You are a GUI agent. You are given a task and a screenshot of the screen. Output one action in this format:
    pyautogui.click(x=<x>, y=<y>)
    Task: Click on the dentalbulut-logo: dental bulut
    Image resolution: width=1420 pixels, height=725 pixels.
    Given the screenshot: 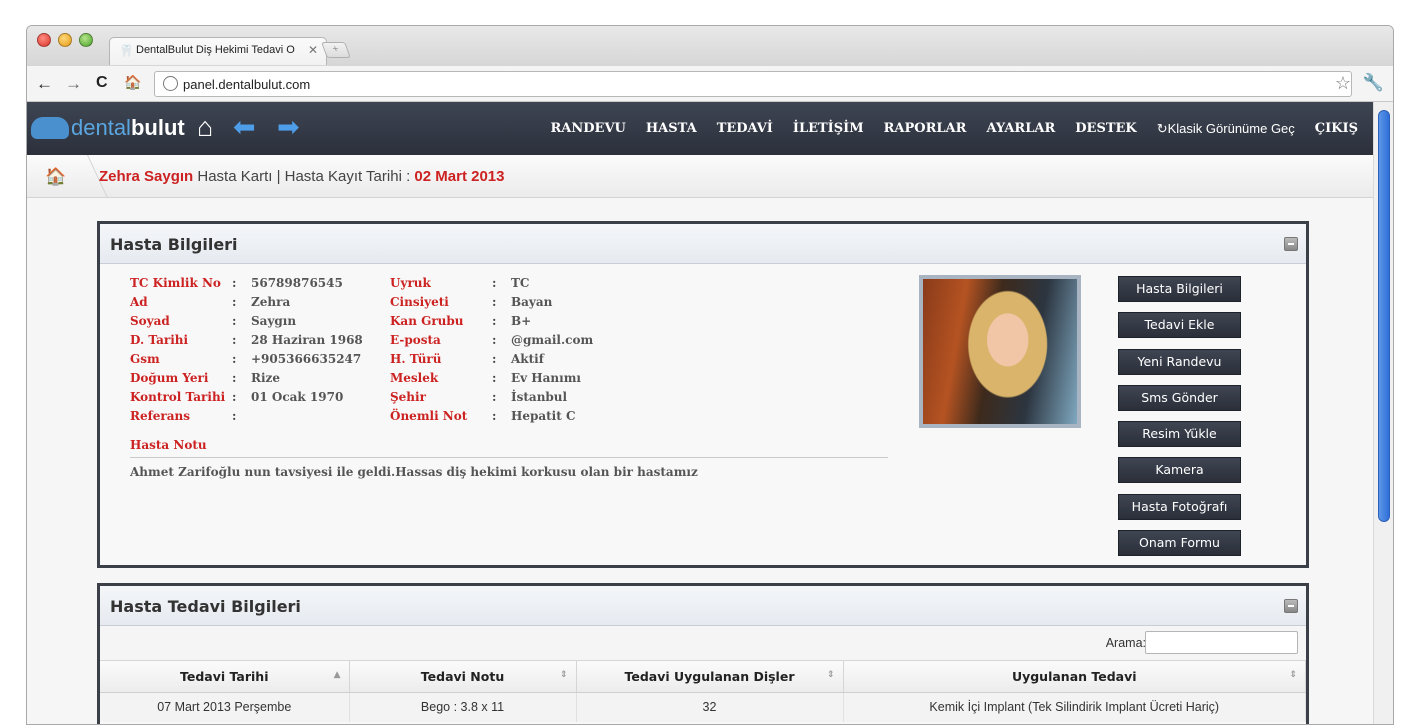 What is the action you would take?
    pyautogui.click(x=108, y=128)
    